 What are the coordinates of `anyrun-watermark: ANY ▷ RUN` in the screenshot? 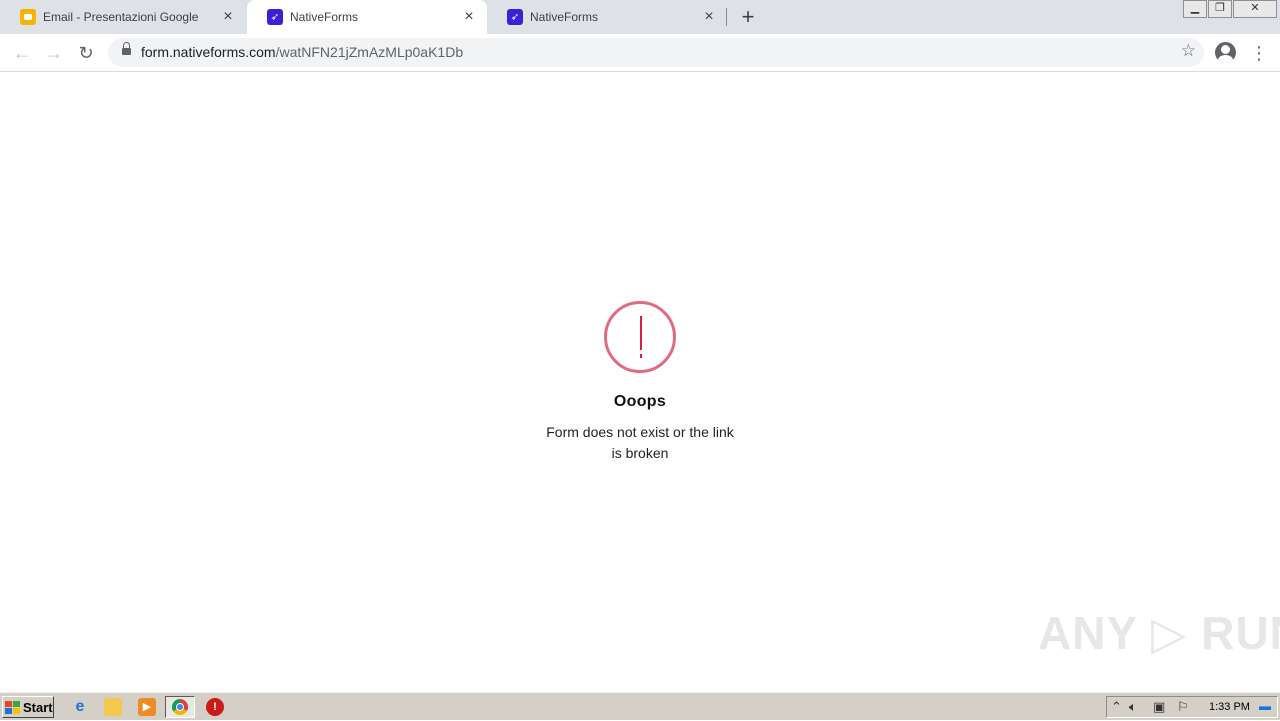 It's located at (1159, 633).